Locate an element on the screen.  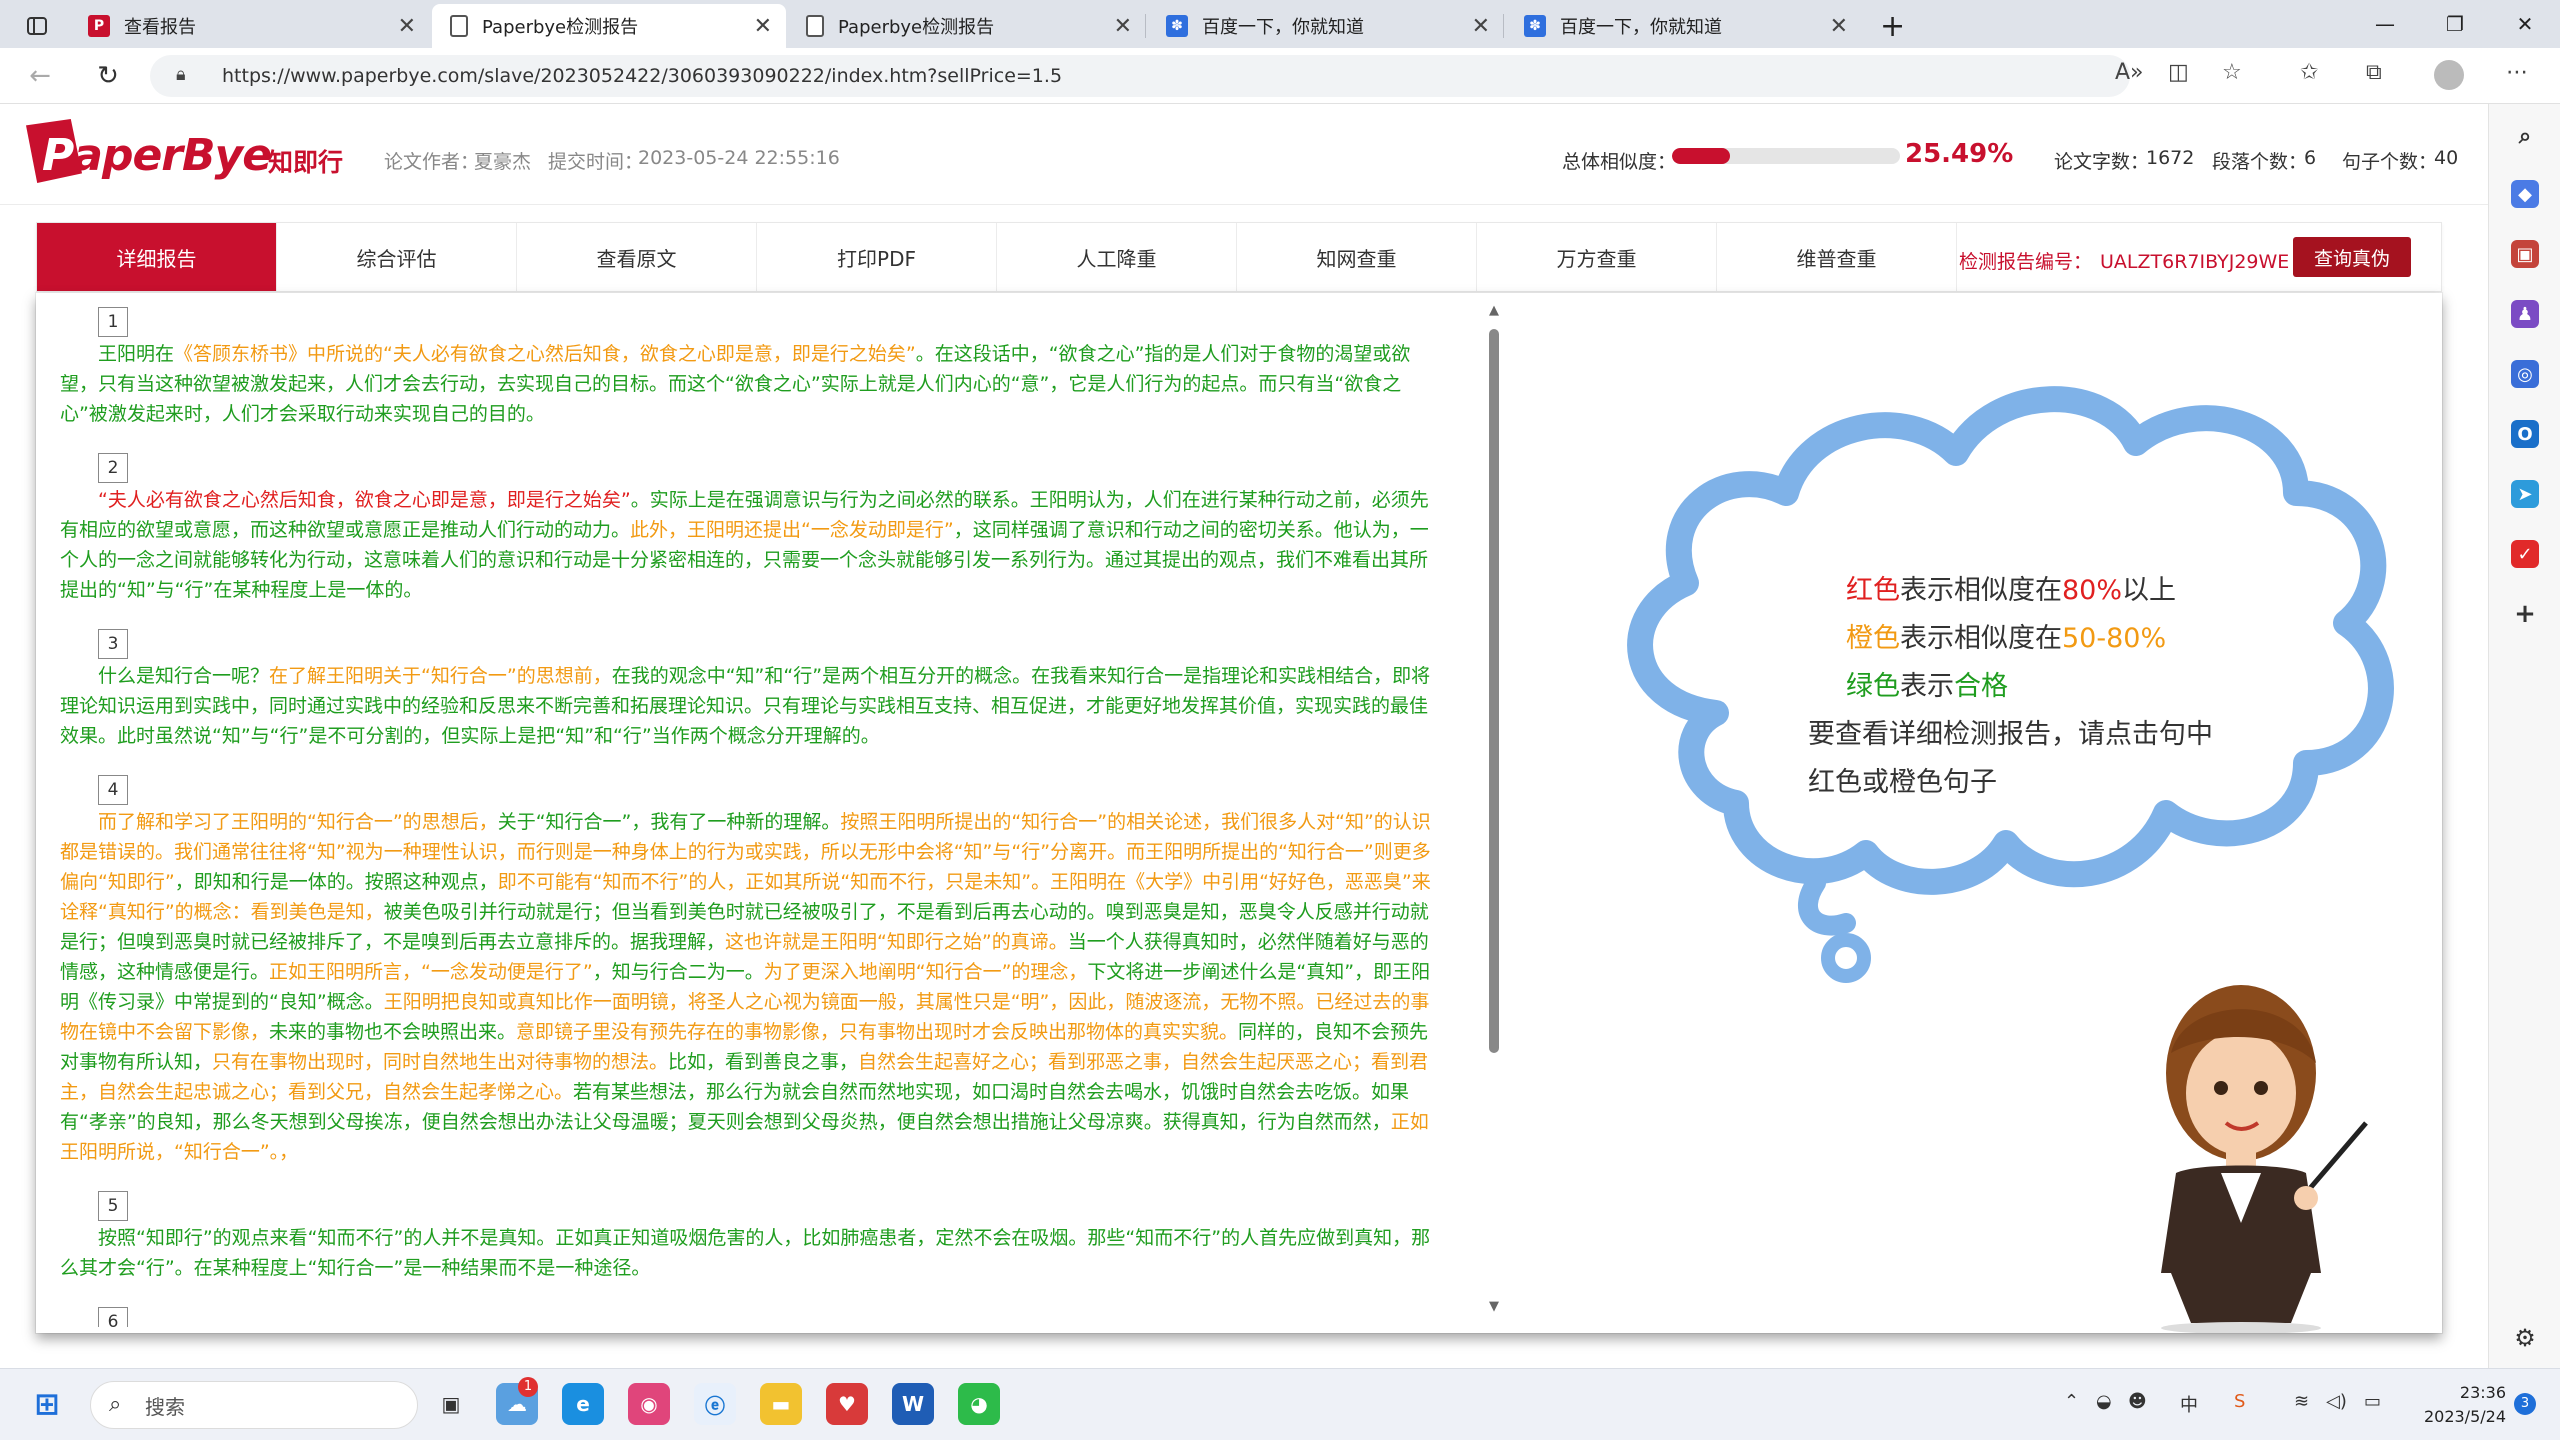
para-count: 6 is located at coordinates (2310, 158).